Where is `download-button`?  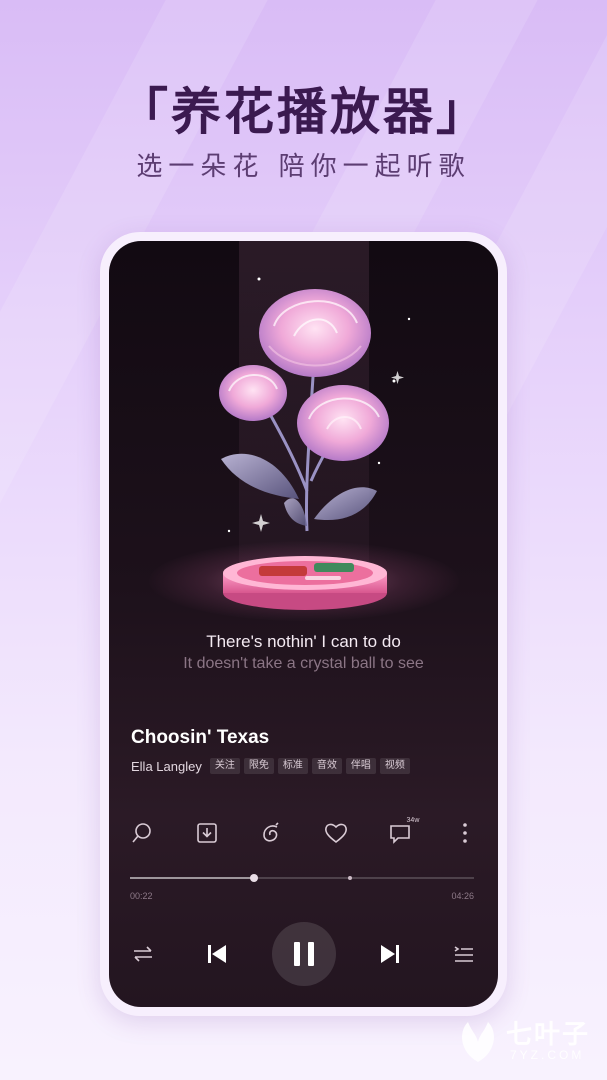 download-button is located at coordinates (207, 833).